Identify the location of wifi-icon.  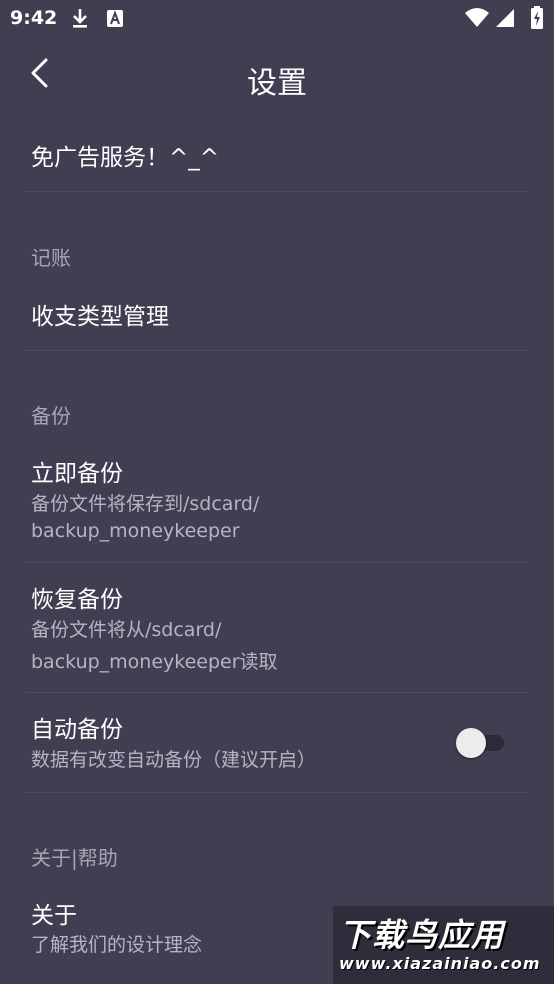
(477, 17).